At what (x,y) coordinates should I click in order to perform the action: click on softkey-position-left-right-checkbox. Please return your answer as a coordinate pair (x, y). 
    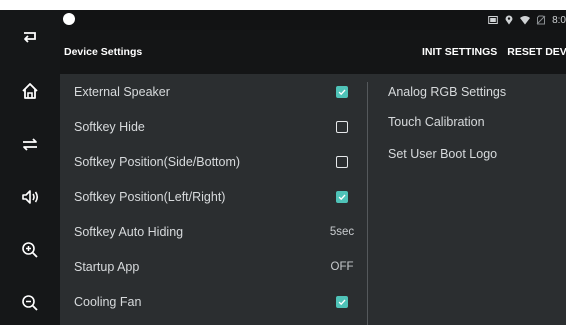
    Looking at the image, I should click on (342, 196).